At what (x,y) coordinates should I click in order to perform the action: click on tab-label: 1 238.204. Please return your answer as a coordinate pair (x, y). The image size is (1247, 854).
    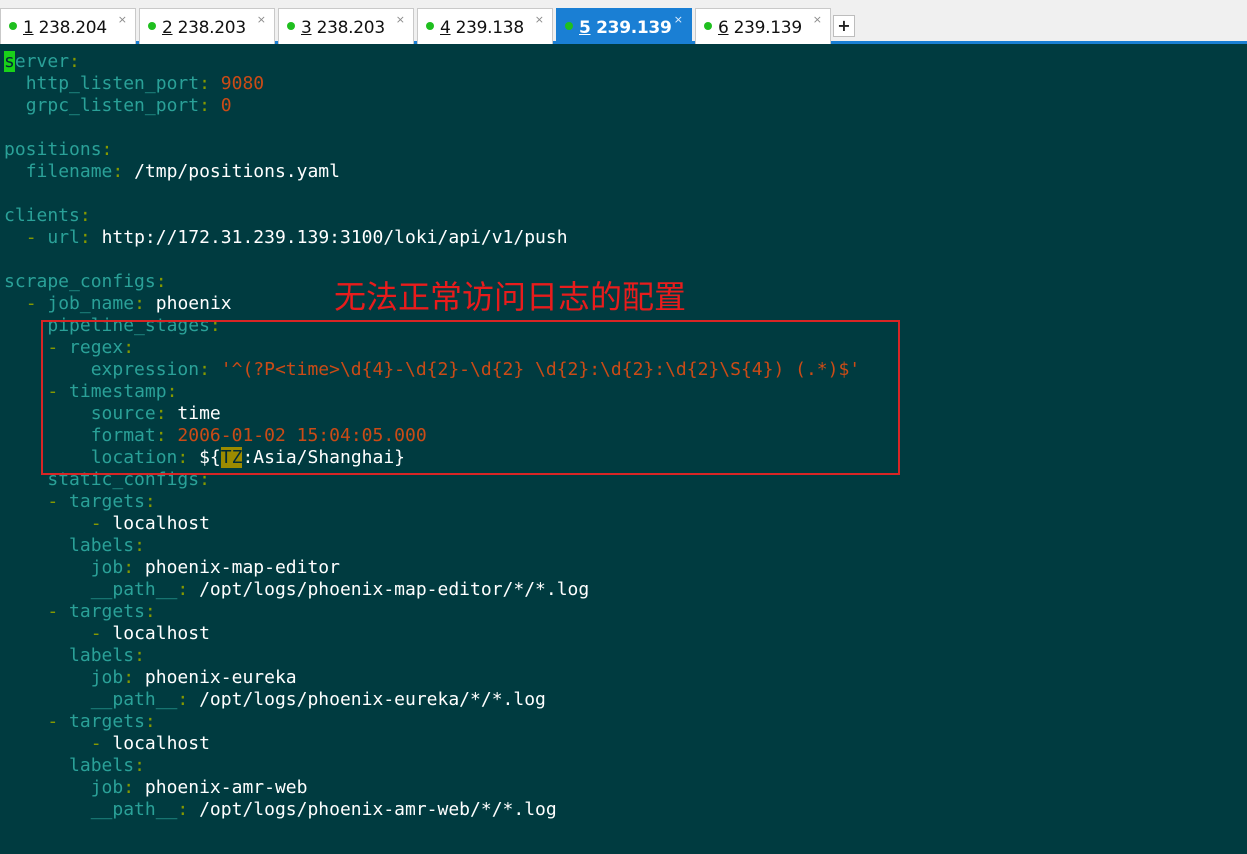
    Looking at the image, I should click on (65, 28).